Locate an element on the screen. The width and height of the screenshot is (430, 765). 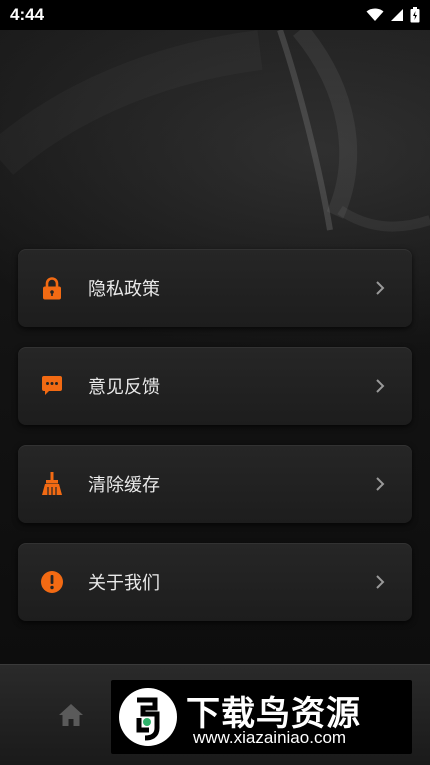
menu-item-privacy-policy: 隐私政策 is located at coordinates (215, 288).